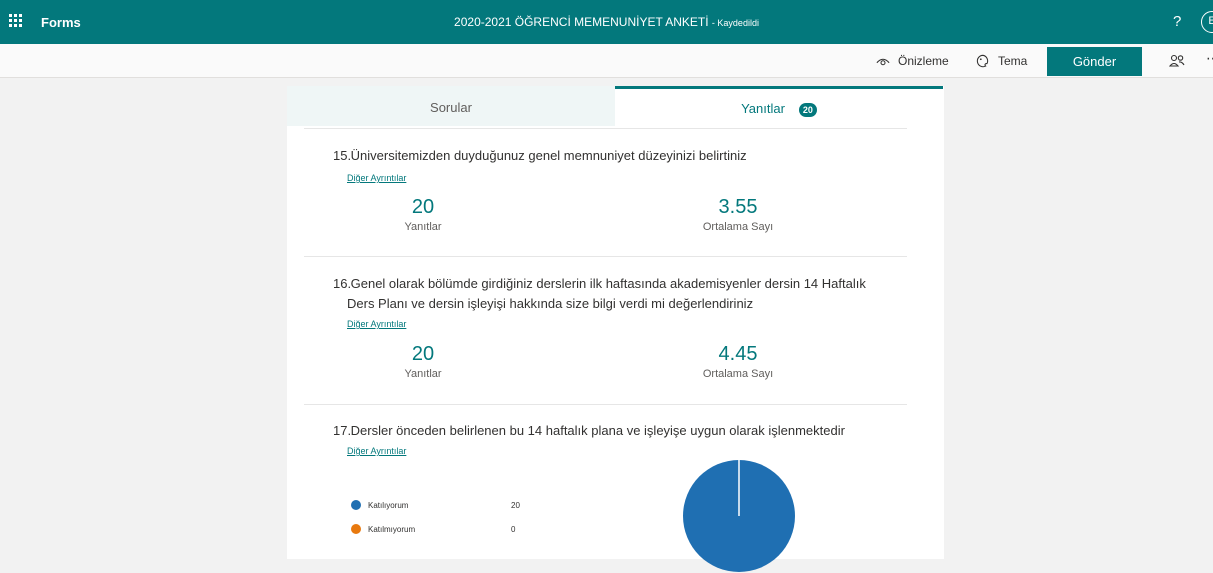 This screenshot has height=573, width=1213. Describe the element at coordinates (1177, 21) in the screenshot. I see `help-icon: ?` at that location.